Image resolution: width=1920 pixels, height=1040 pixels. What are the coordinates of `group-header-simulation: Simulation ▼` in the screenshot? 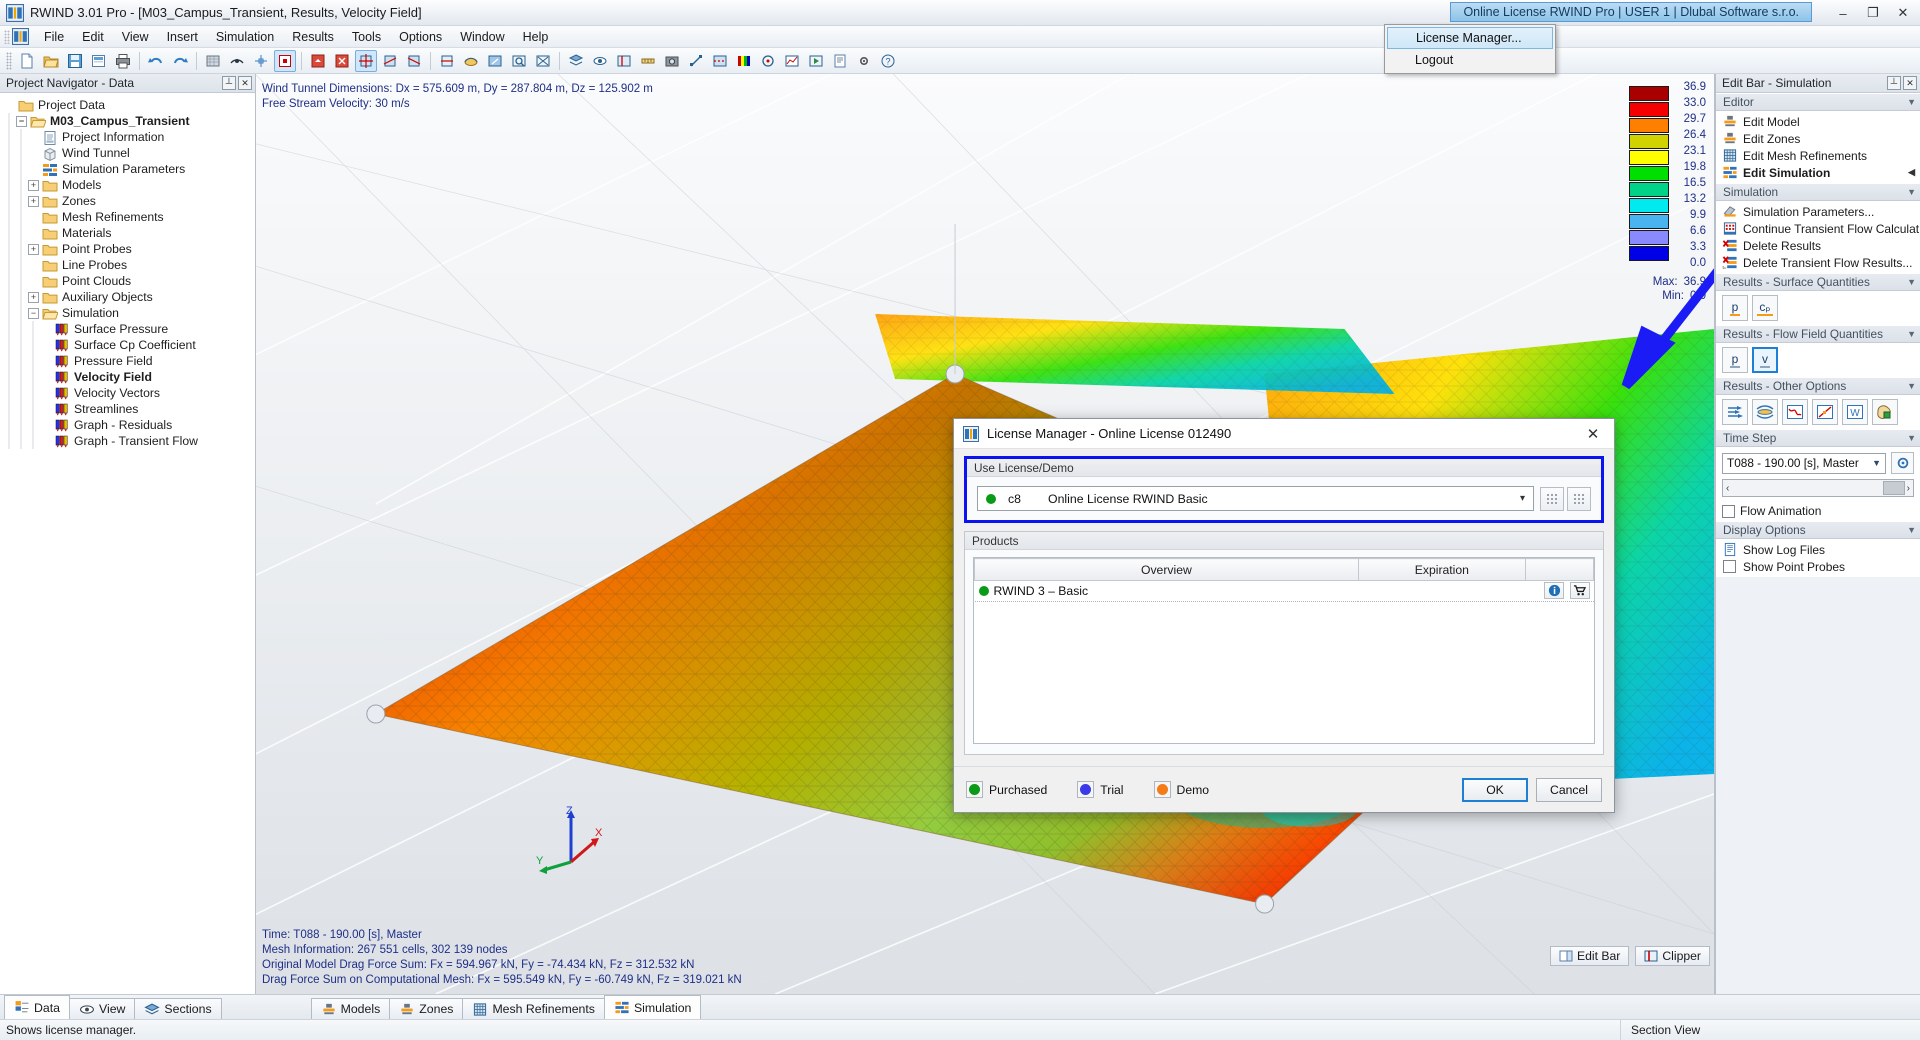 It's located at (1818, 192).